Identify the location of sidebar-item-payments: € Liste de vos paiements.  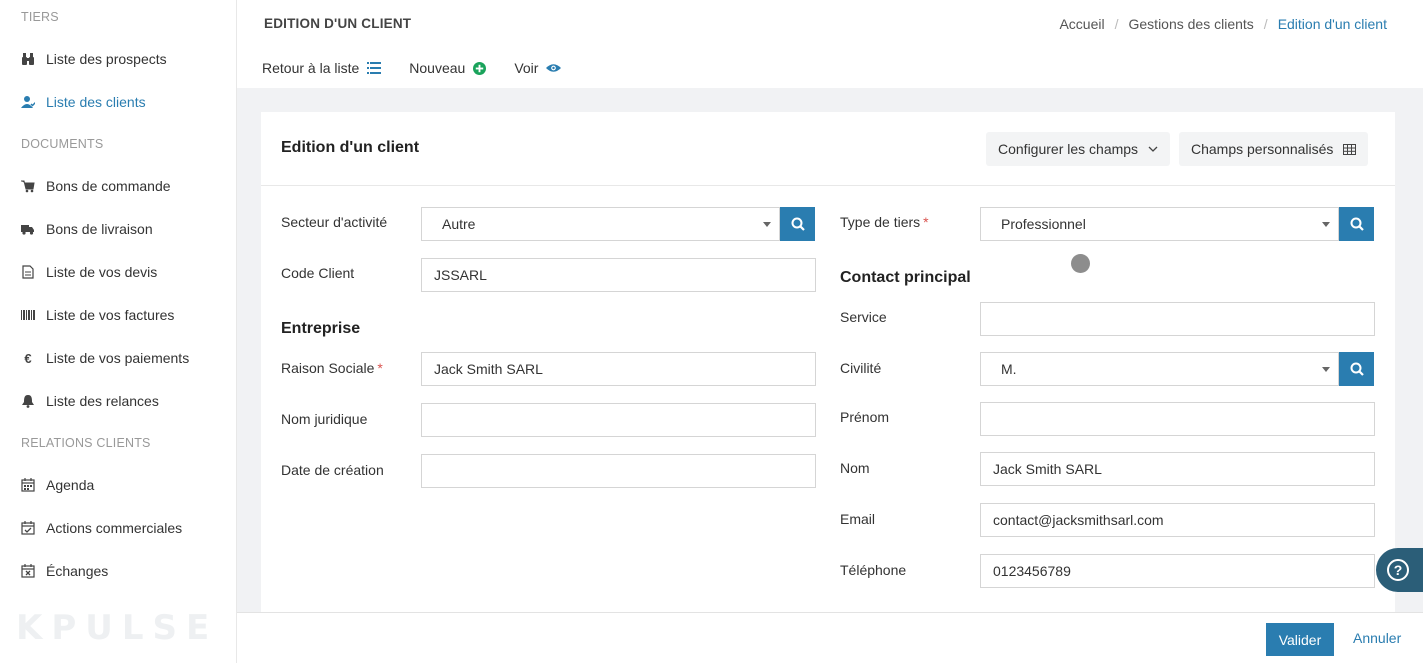
(118, 358).